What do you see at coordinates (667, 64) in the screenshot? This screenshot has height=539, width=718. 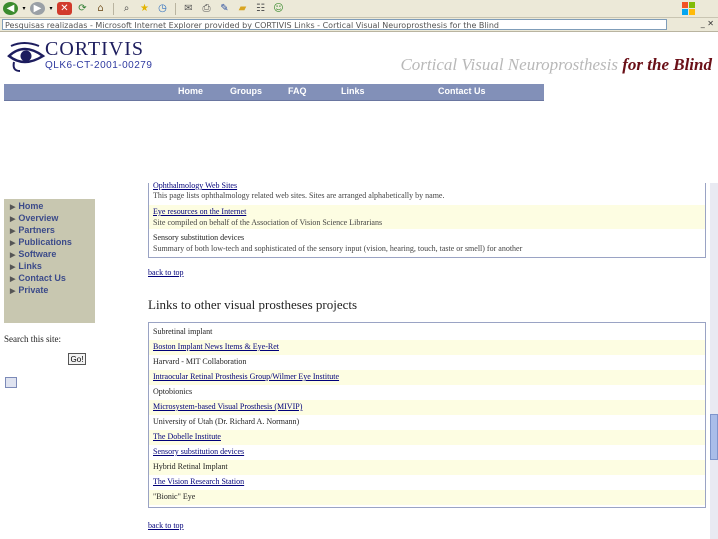 I see `tagline-part2: for the Blind` at bounding box center [667, 64].